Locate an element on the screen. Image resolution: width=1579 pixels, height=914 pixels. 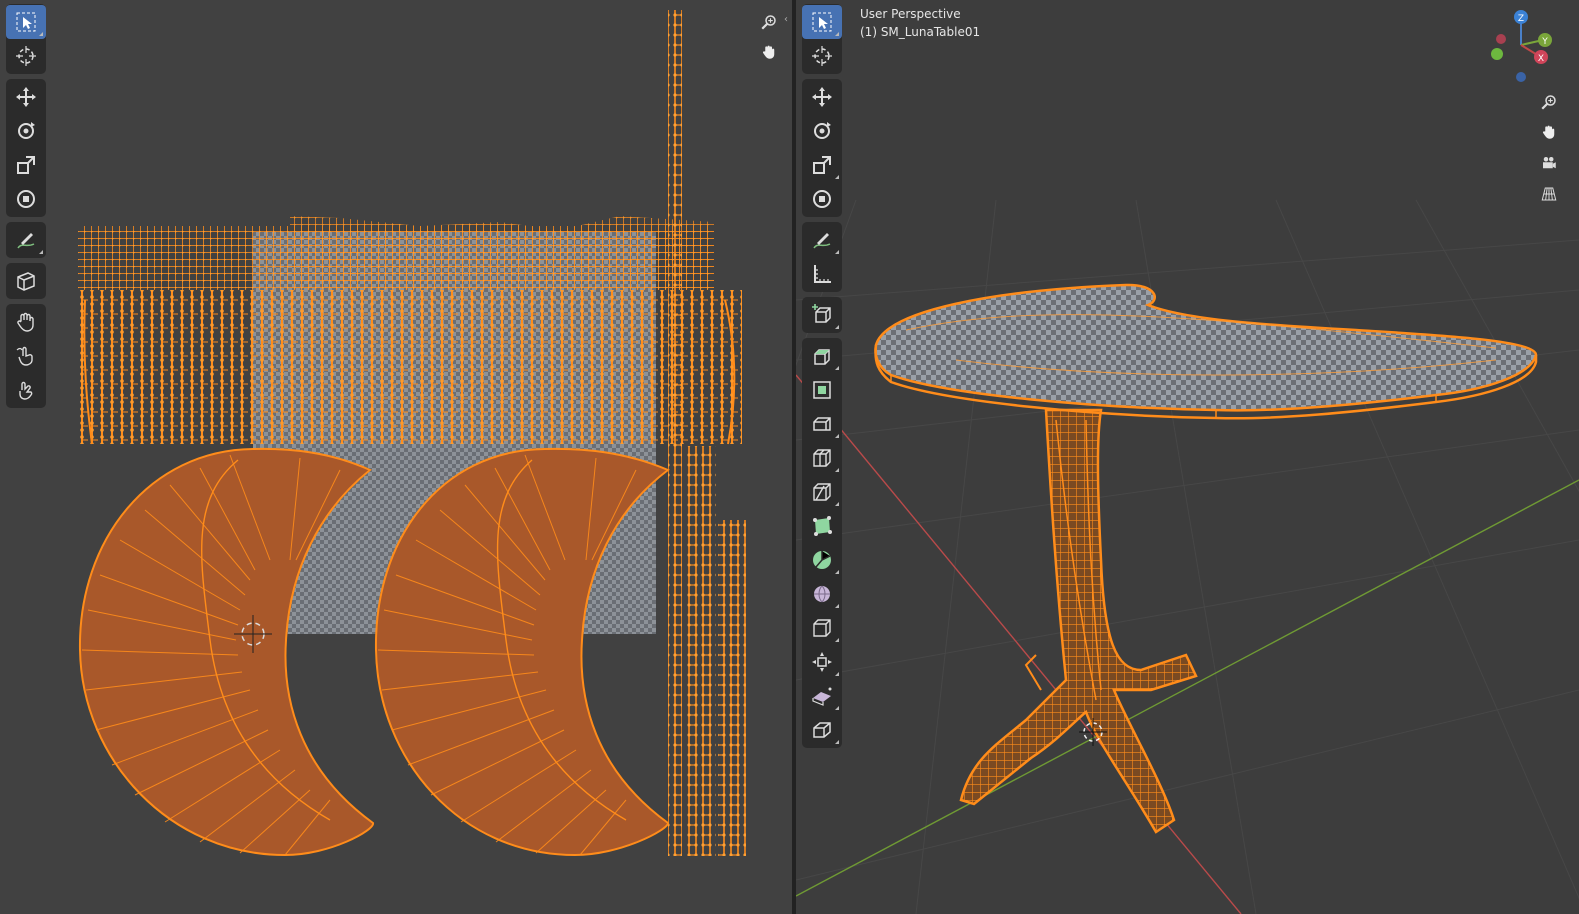
grab-tool is located at coordinates (26, 322).